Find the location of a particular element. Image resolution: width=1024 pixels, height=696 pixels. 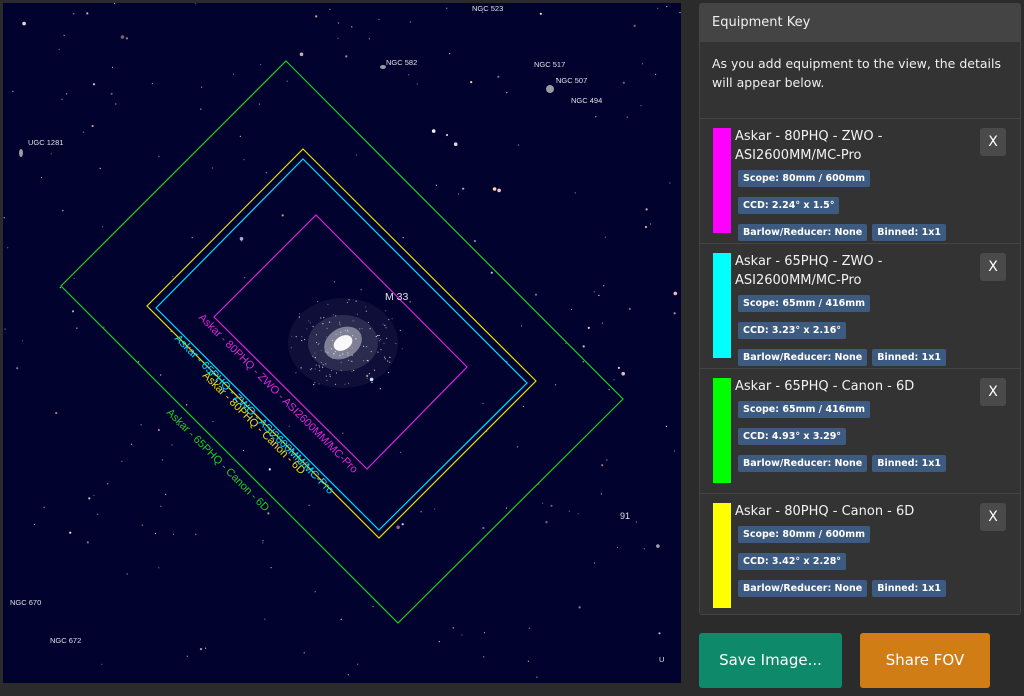

object-label: 91 is located at coordinates (625, 516).